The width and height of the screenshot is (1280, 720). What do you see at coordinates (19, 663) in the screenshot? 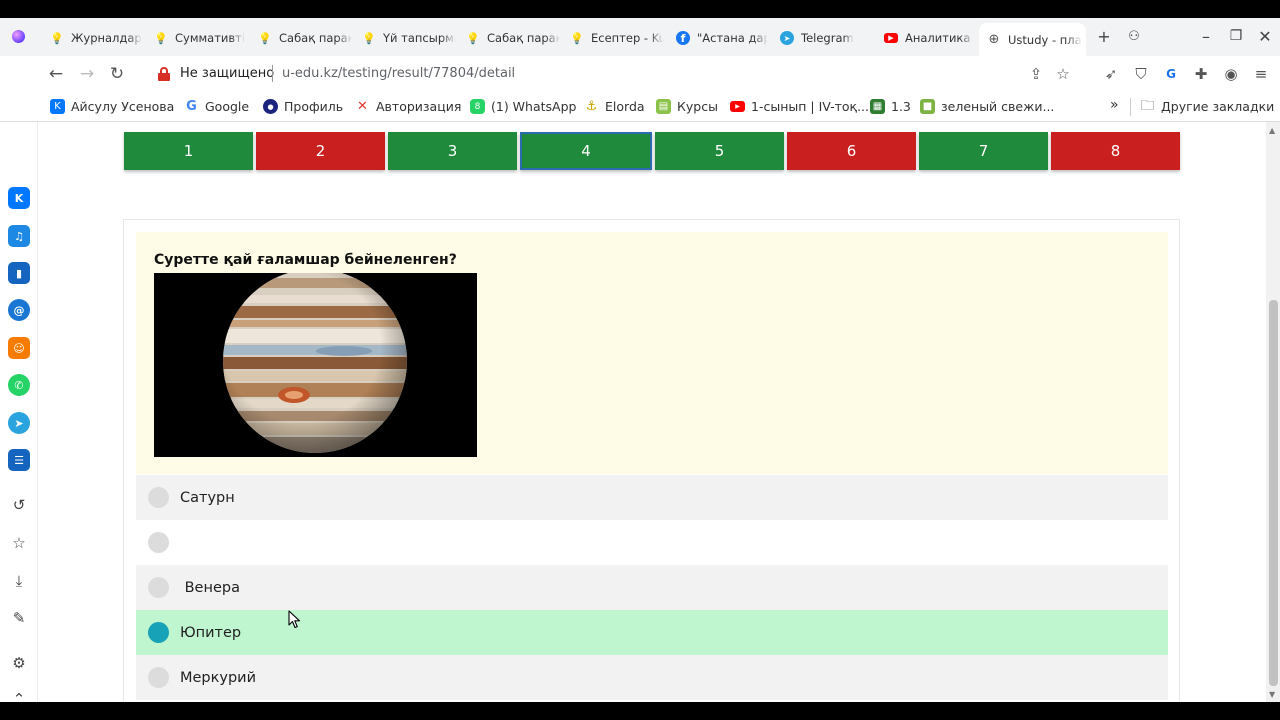
I see `settings-icon: ⚙` at bounding box center [19, 663].